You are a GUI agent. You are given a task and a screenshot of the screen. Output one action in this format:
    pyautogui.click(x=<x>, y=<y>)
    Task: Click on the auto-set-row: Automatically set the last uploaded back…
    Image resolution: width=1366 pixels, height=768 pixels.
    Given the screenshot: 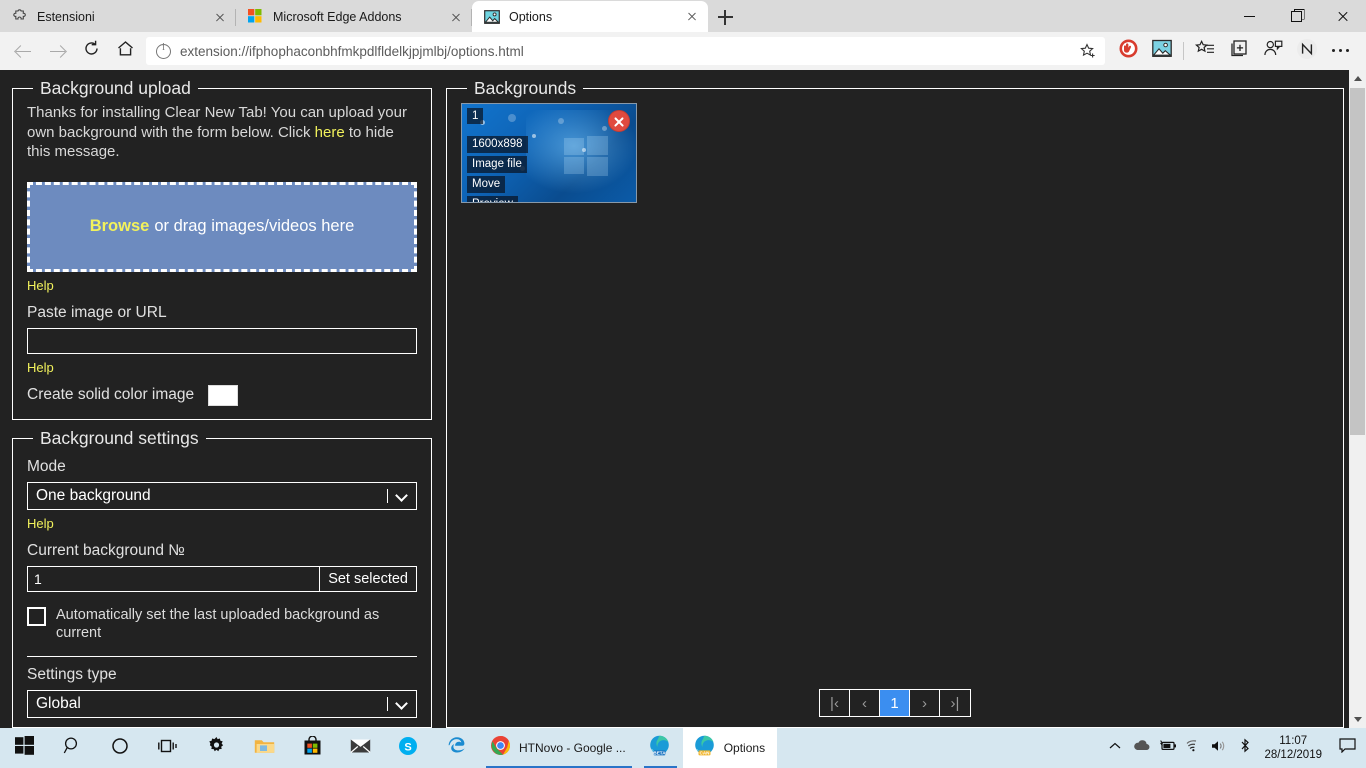 What is the action you would take?
    pyautogui.click(x=222, y=624)
    